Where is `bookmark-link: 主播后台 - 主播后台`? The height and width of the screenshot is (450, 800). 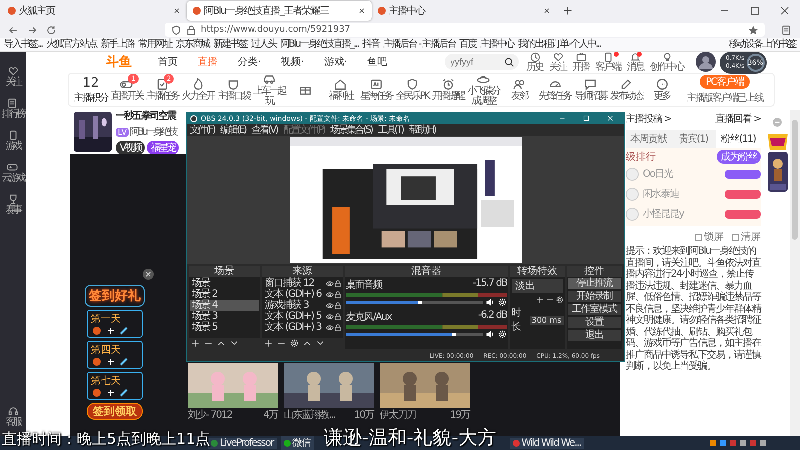 bookmark-link: 主播后台 - 主播后台 is located at coordinates (419, 44).